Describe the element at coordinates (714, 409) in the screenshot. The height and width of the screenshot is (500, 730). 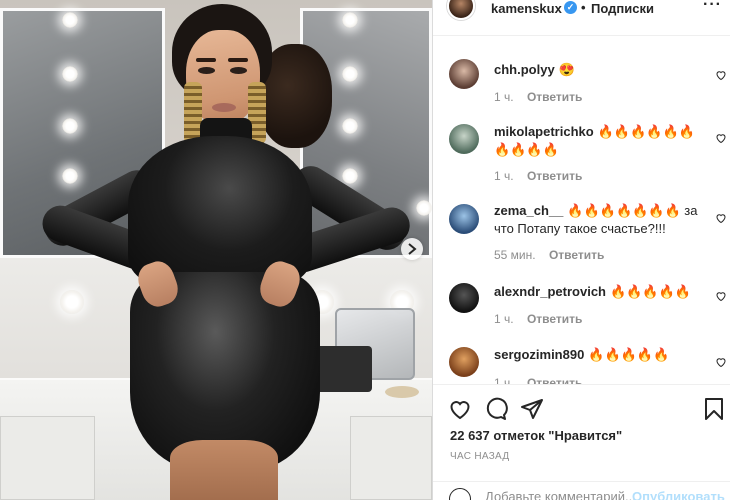
I see `bookmark-icon` at that location.